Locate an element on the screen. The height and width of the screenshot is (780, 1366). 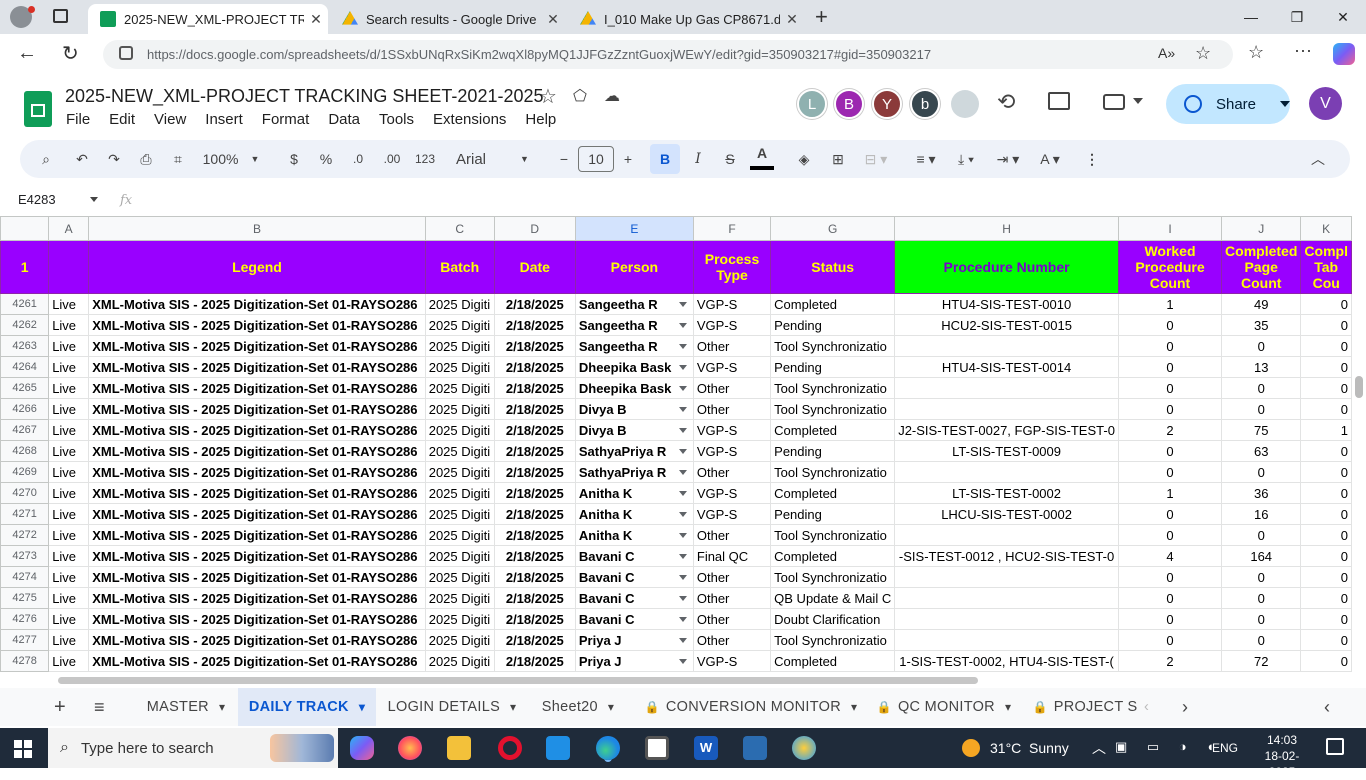
header-cell: Worked Procedure Count is located at coordinates (1170, 267).